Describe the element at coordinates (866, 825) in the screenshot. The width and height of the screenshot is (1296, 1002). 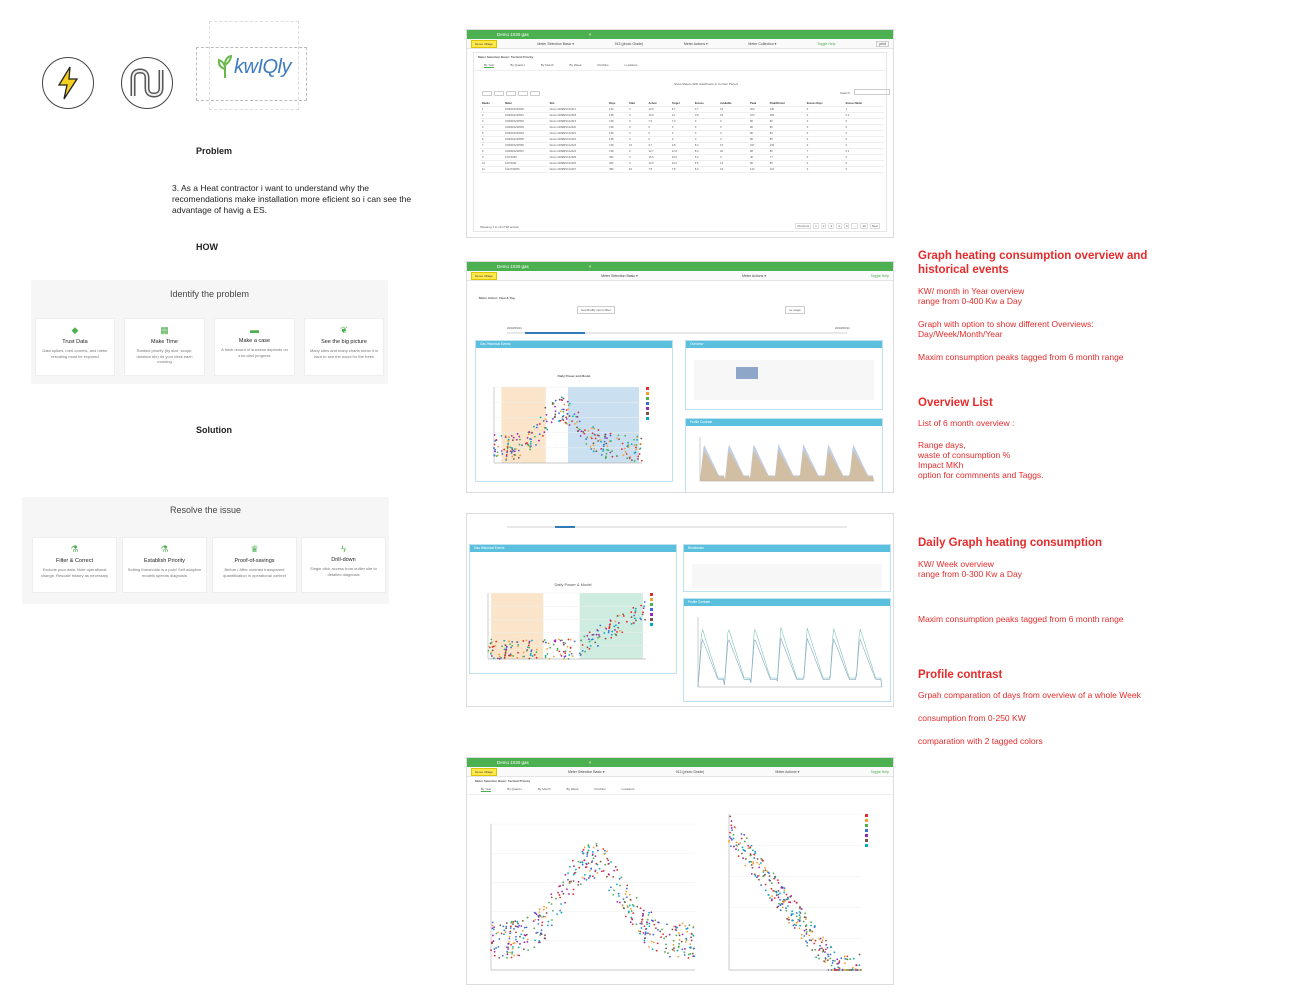
I see `legend-swatch` at that location.